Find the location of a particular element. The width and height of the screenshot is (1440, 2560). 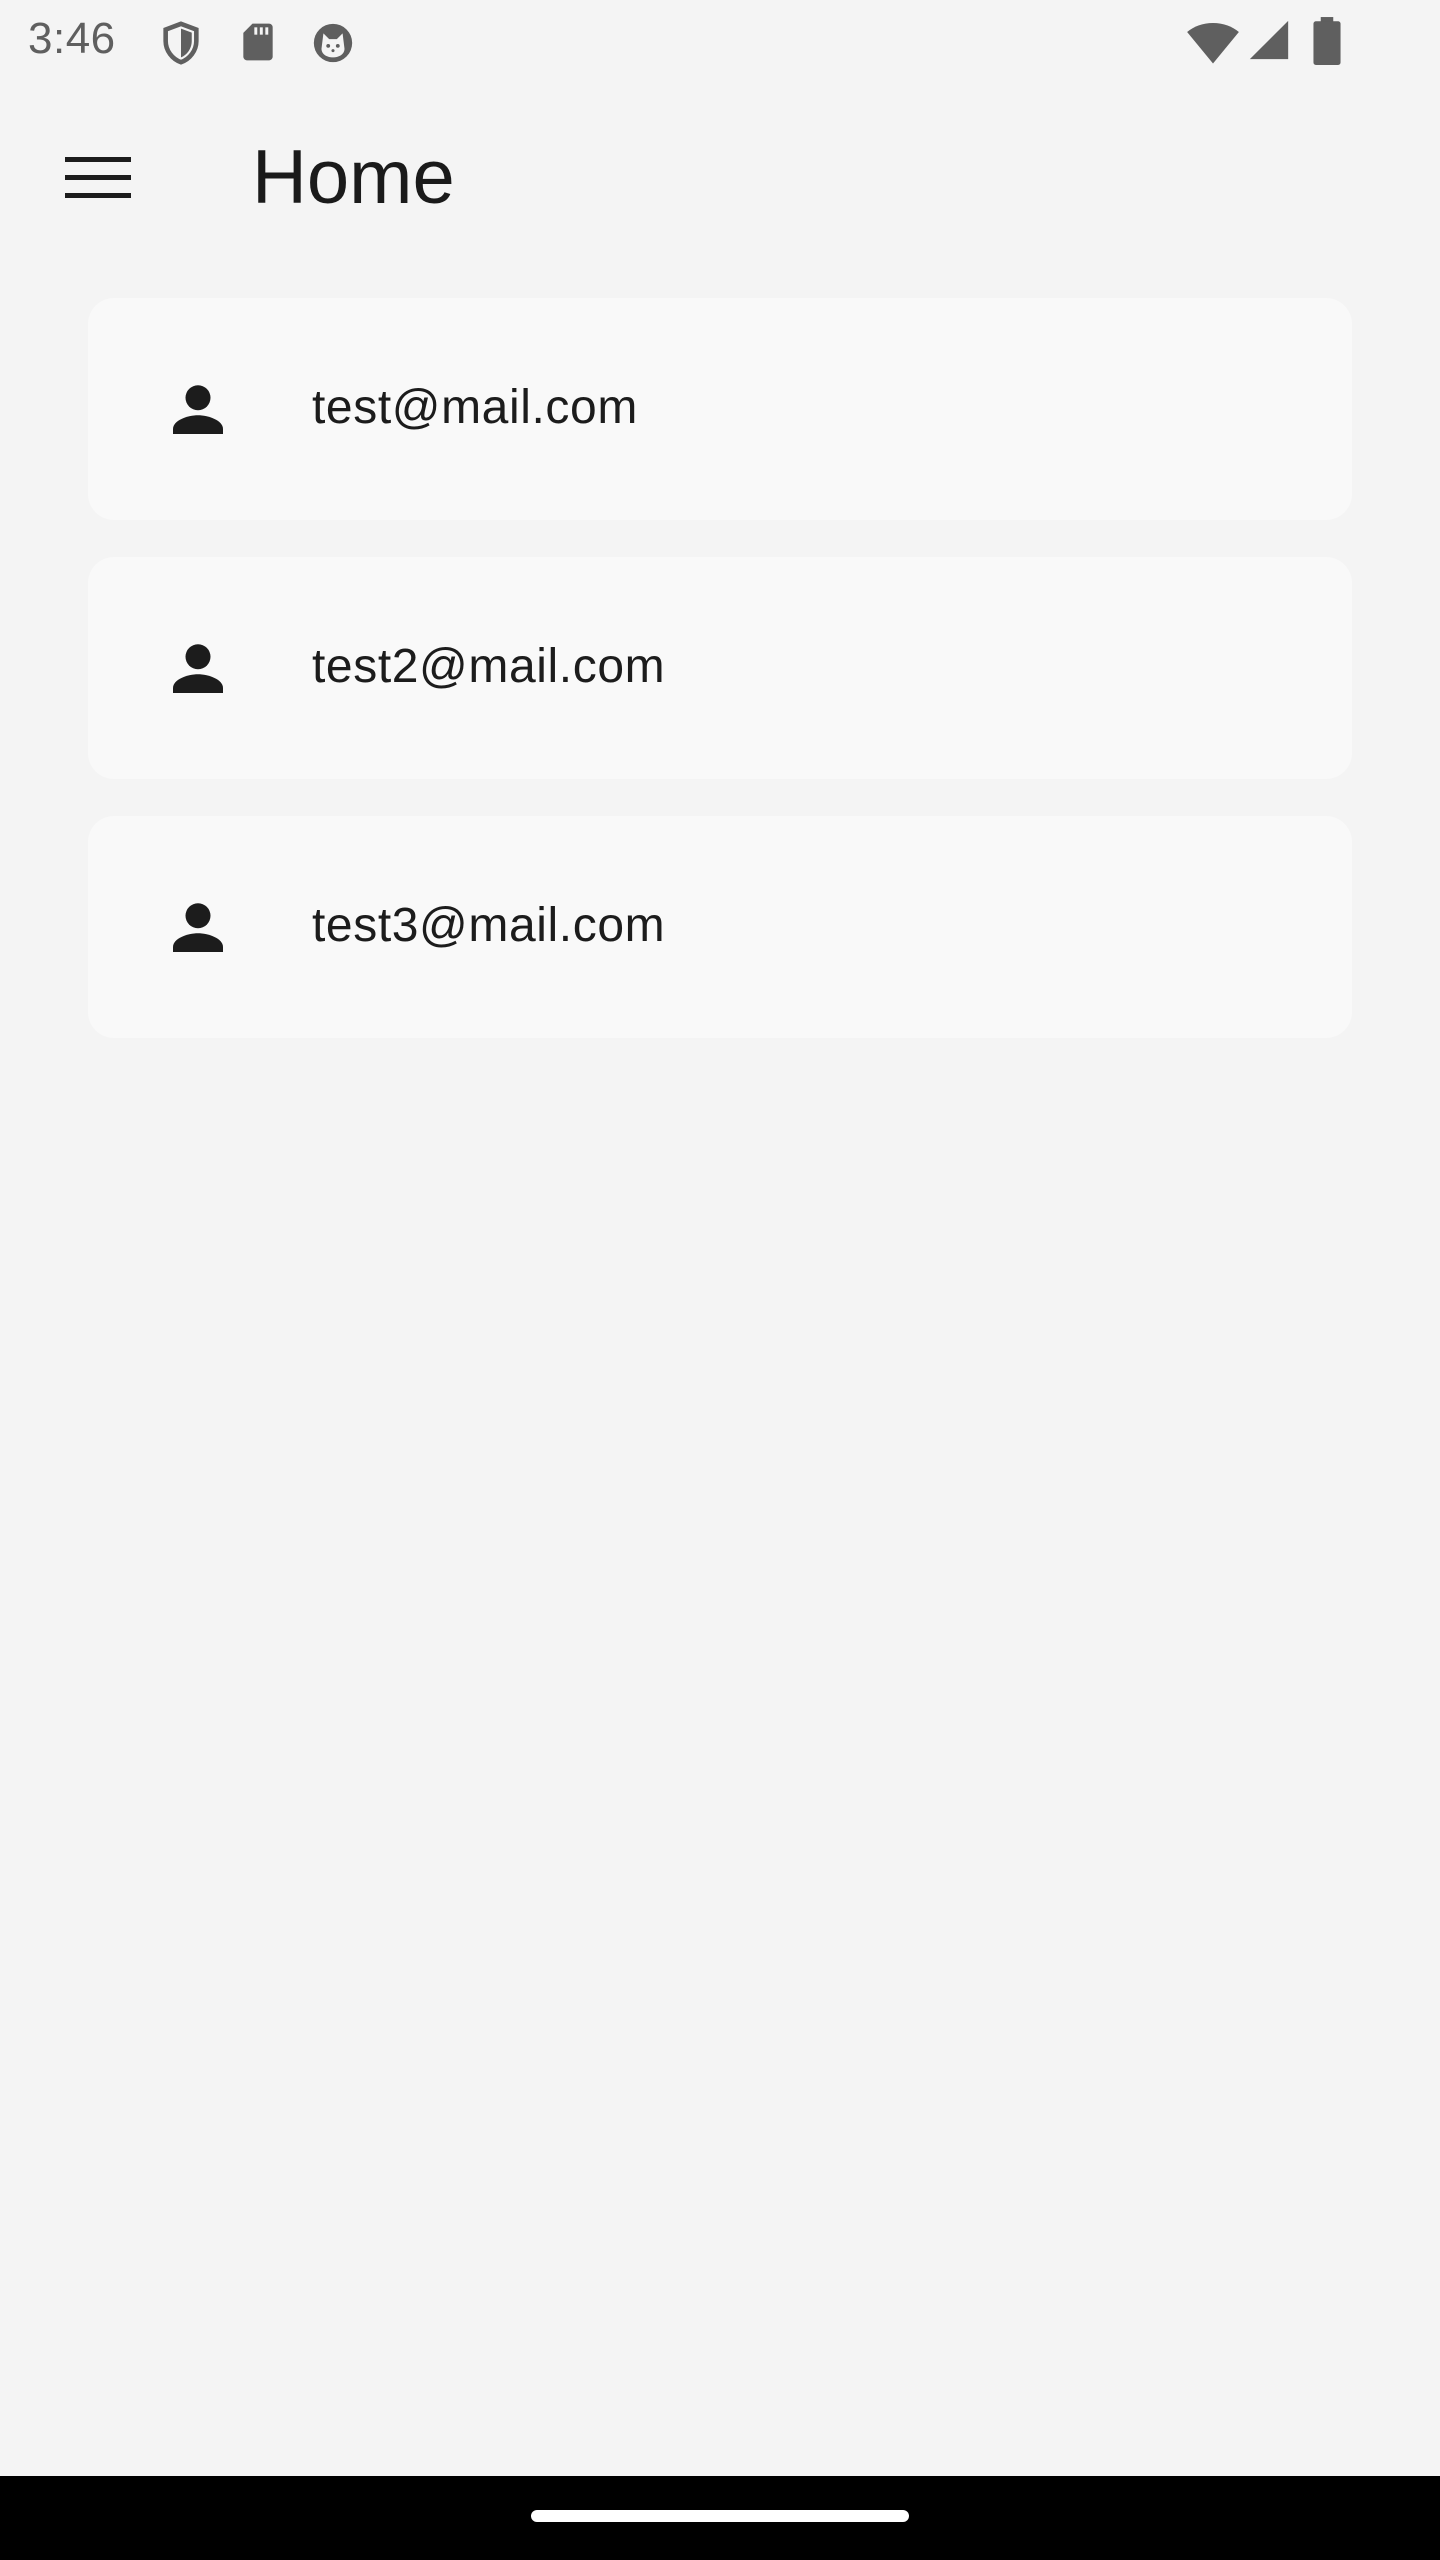

shield-icon is located at coordinates (181, 43).